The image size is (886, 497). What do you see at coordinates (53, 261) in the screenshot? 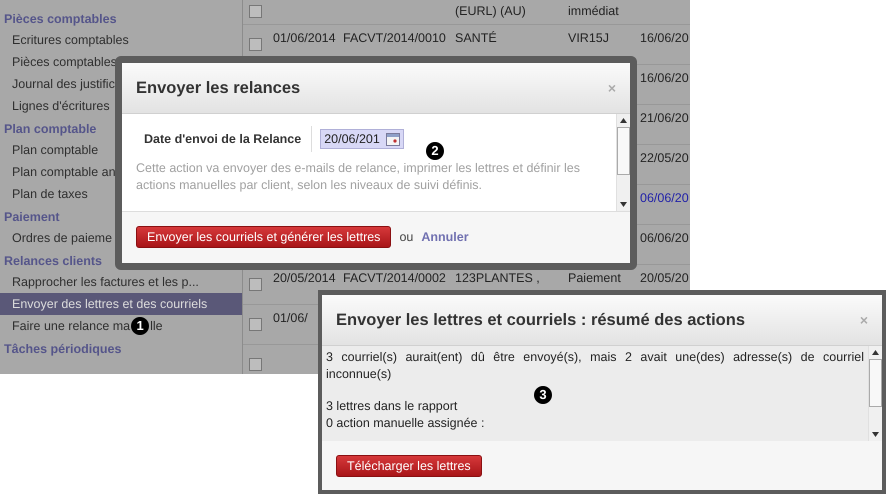
I see `menu-section-heading: Relances clients` at bounding box center [53, 261].